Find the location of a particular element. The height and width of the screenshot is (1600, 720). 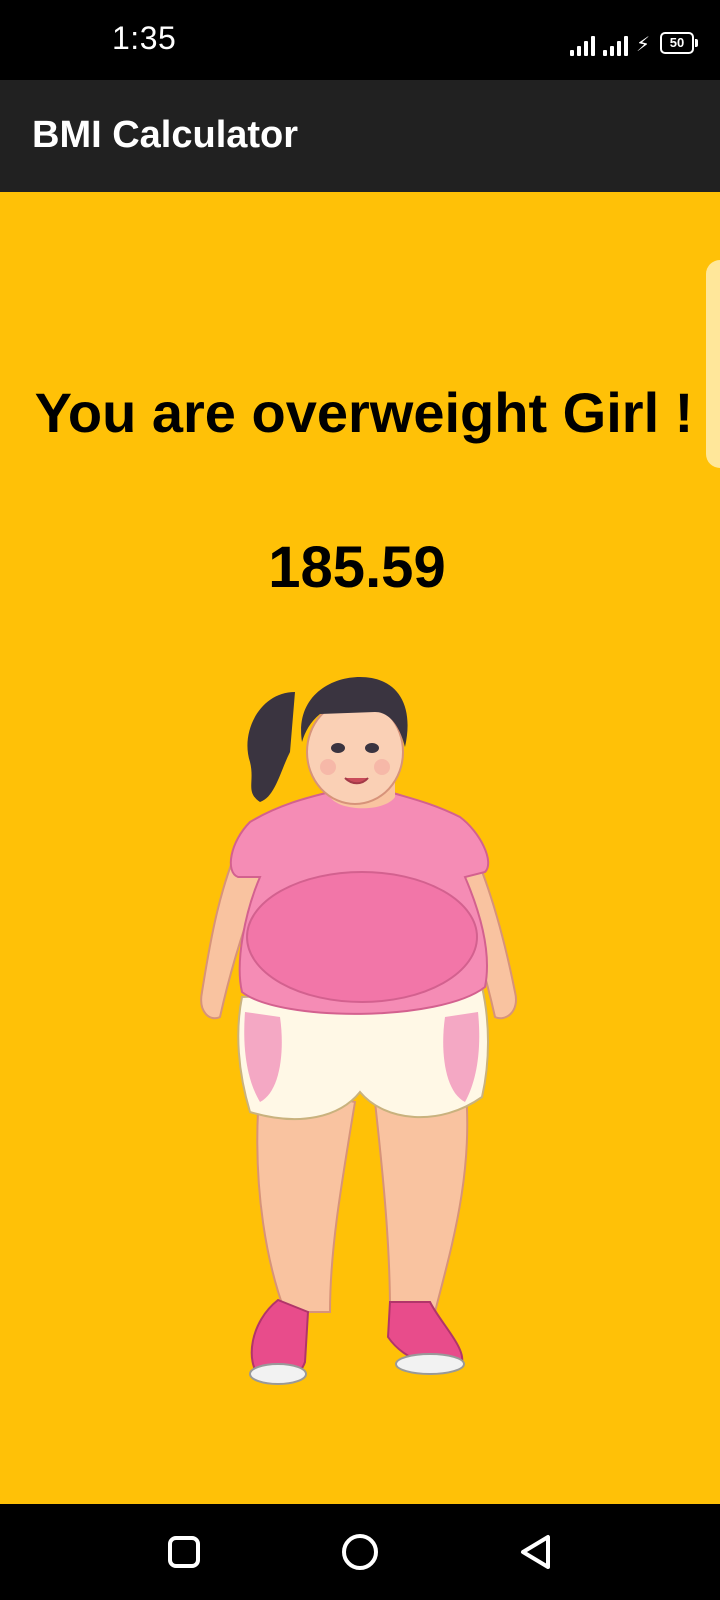

result-message: You are overweight Girl ! is located at coordinates (364, 412).